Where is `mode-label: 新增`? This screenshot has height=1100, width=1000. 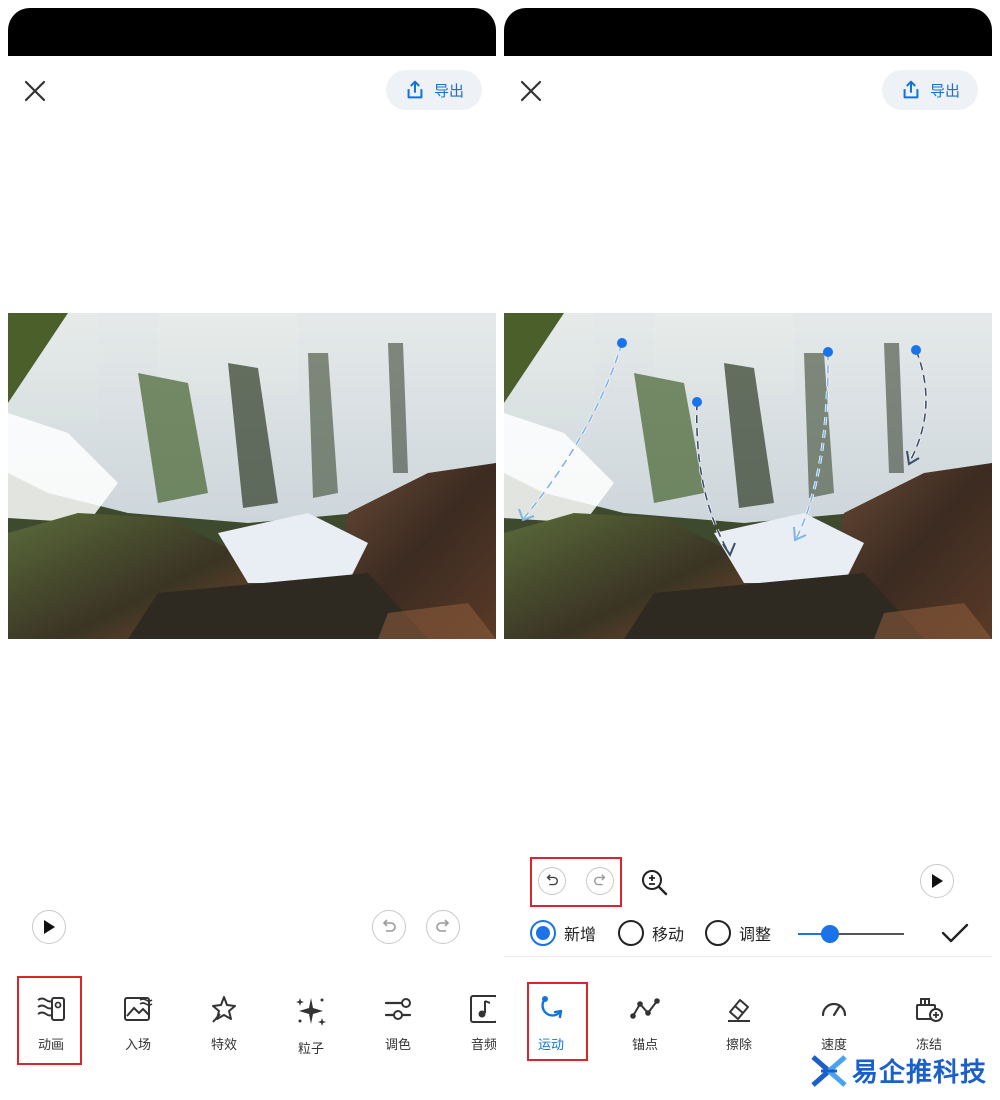 mode-label: 新增 is located at coordinates (580, 934).